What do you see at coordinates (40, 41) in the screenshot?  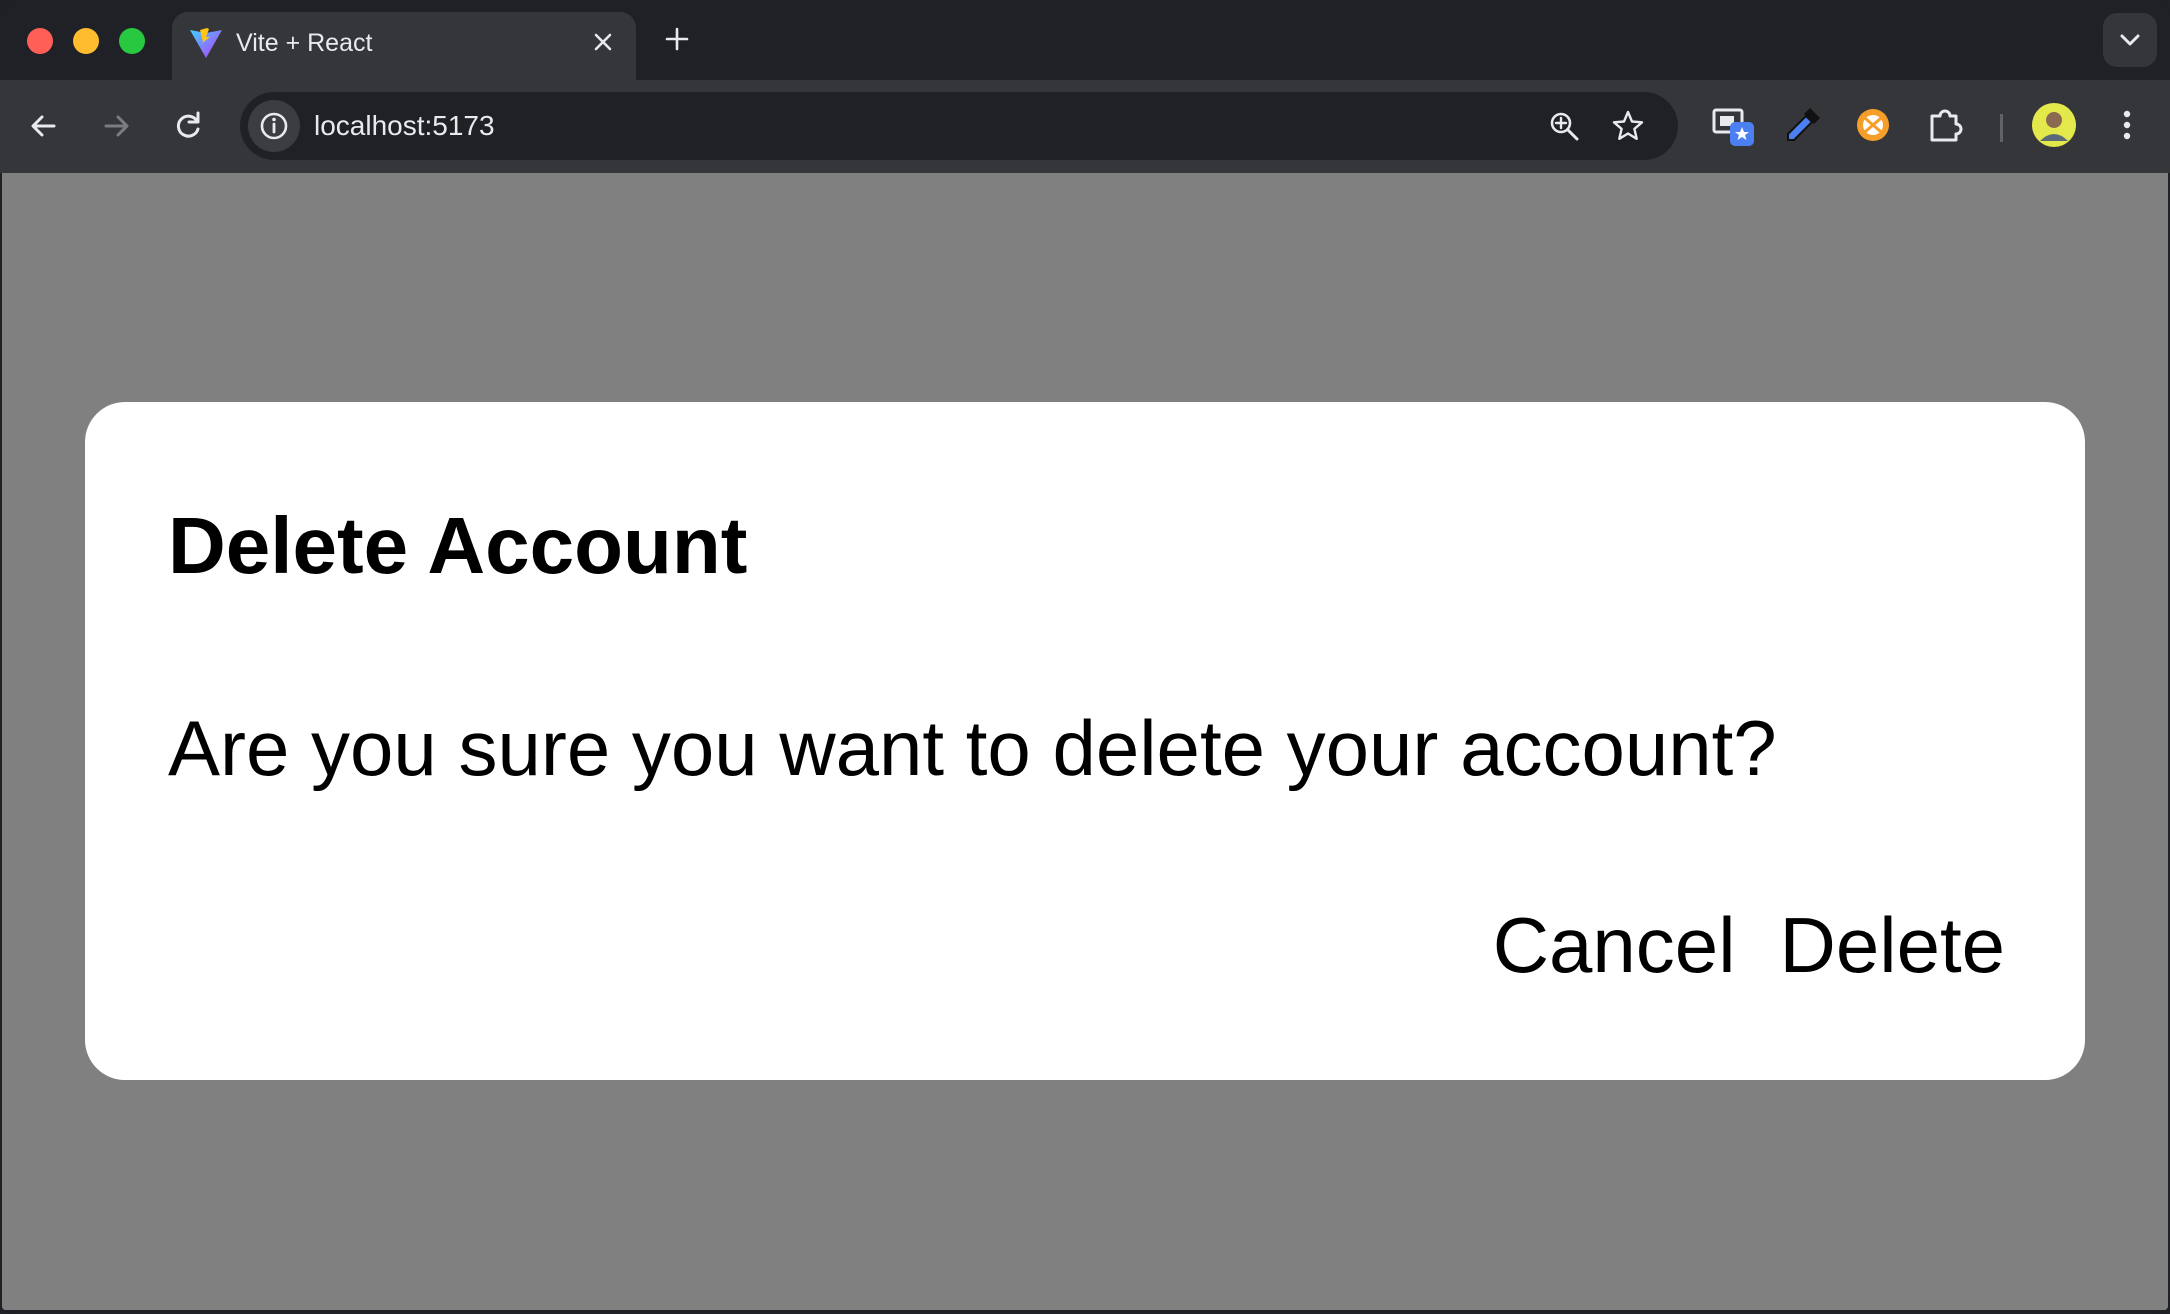 I see `close-window-button` at bounding box center [40, 41].